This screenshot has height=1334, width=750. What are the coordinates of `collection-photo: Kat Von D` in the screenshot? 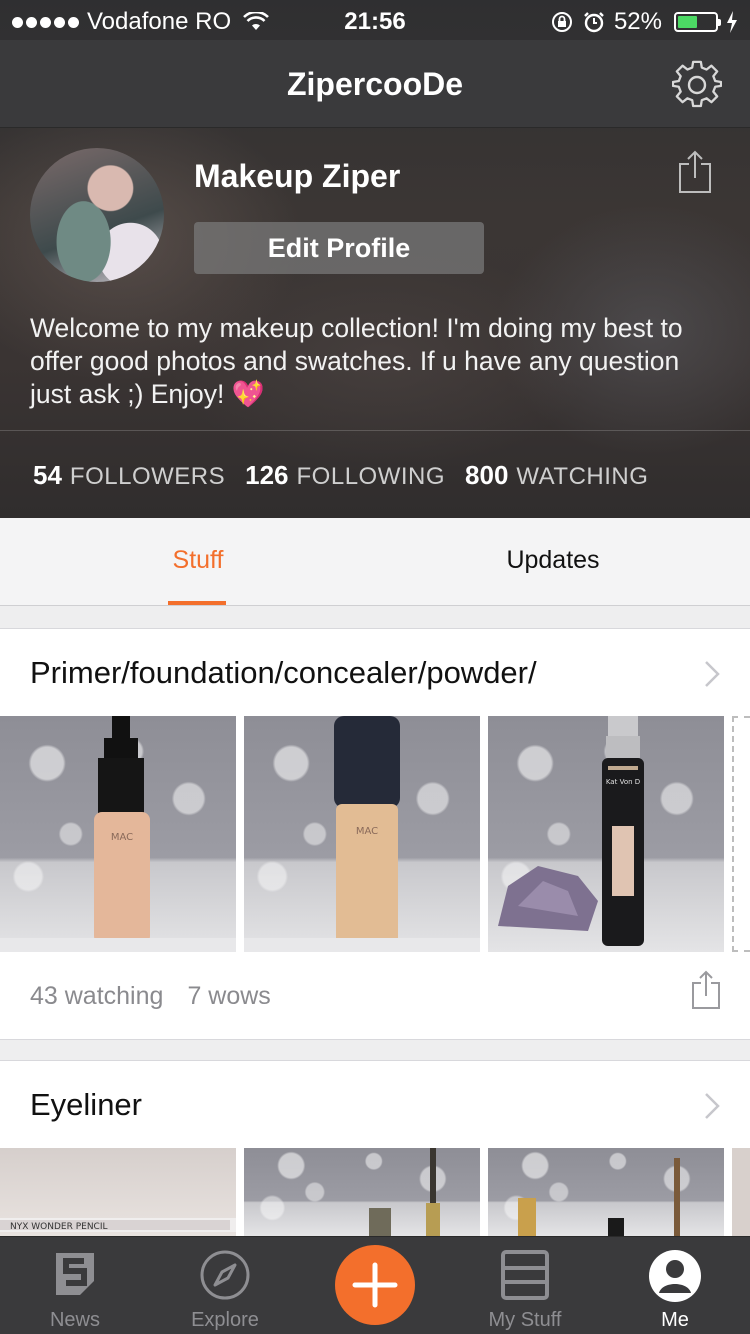 It's located at (606, 834).